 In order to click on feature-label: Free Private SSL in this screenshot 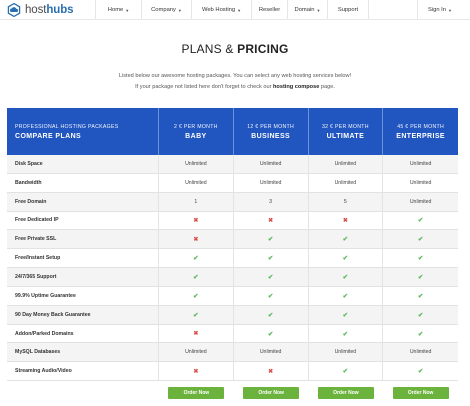, I will do `click(83, 239)`.